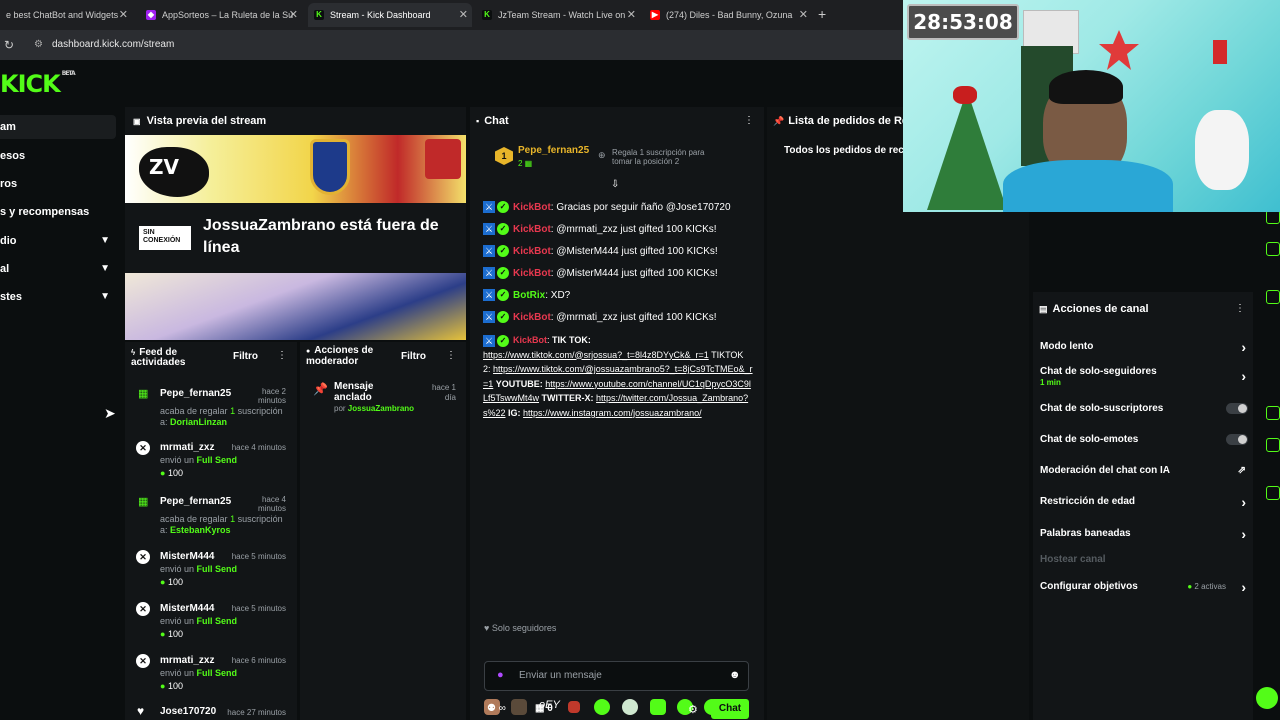 This screenshot has width=1280, height=720. I want to click on right-edge-toolbar, so click(1271, 360).